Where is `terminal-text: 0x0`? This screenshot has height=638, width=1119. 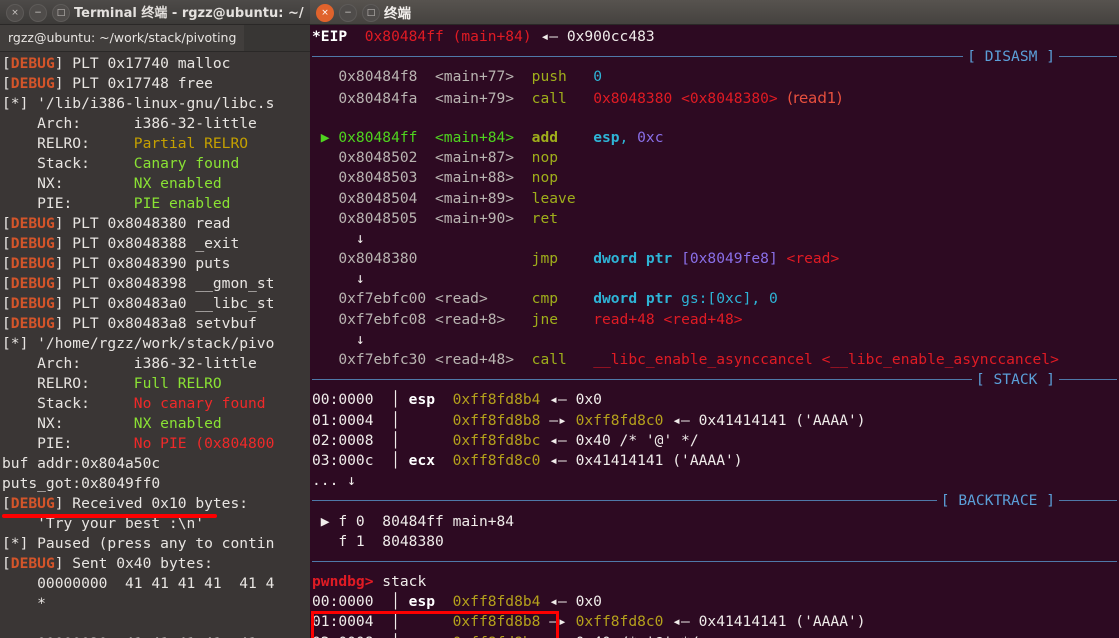
terminal-text: 0x0 is located at coordinates (588, 602).